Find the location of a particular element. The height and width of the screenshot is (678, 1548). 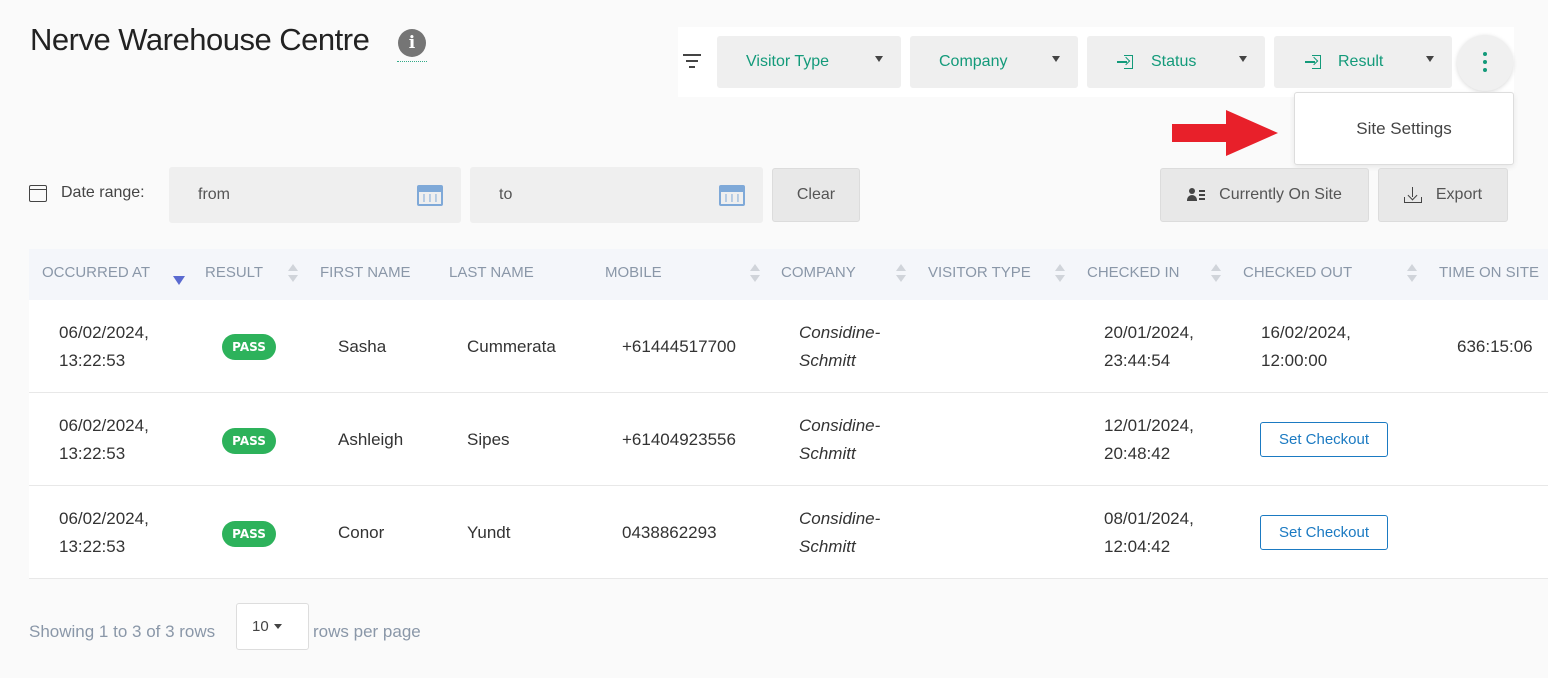

date-from-placeholder: from is located at coordinates (214, 195).